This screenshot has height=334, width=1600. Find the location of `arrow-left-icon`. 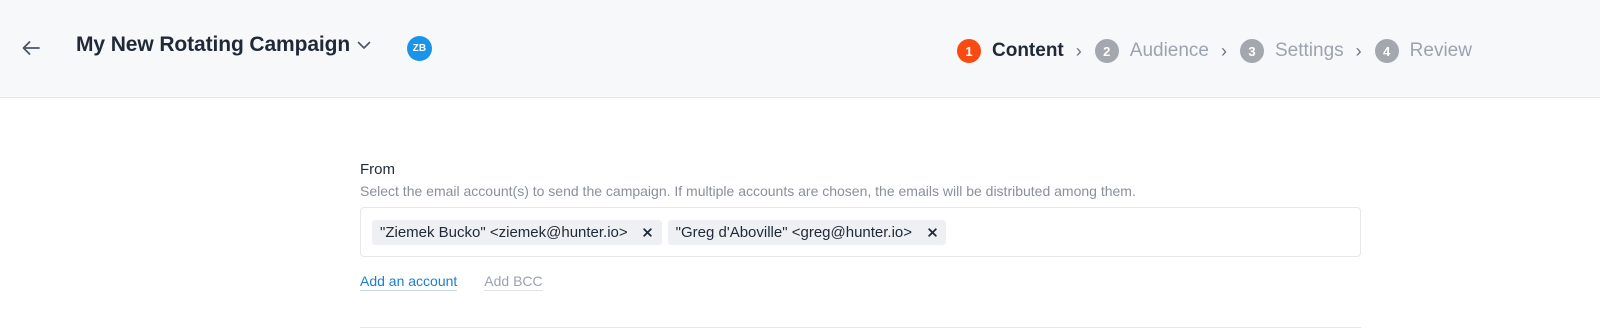

arrow-left-icon is located at coordinates (31, 48).